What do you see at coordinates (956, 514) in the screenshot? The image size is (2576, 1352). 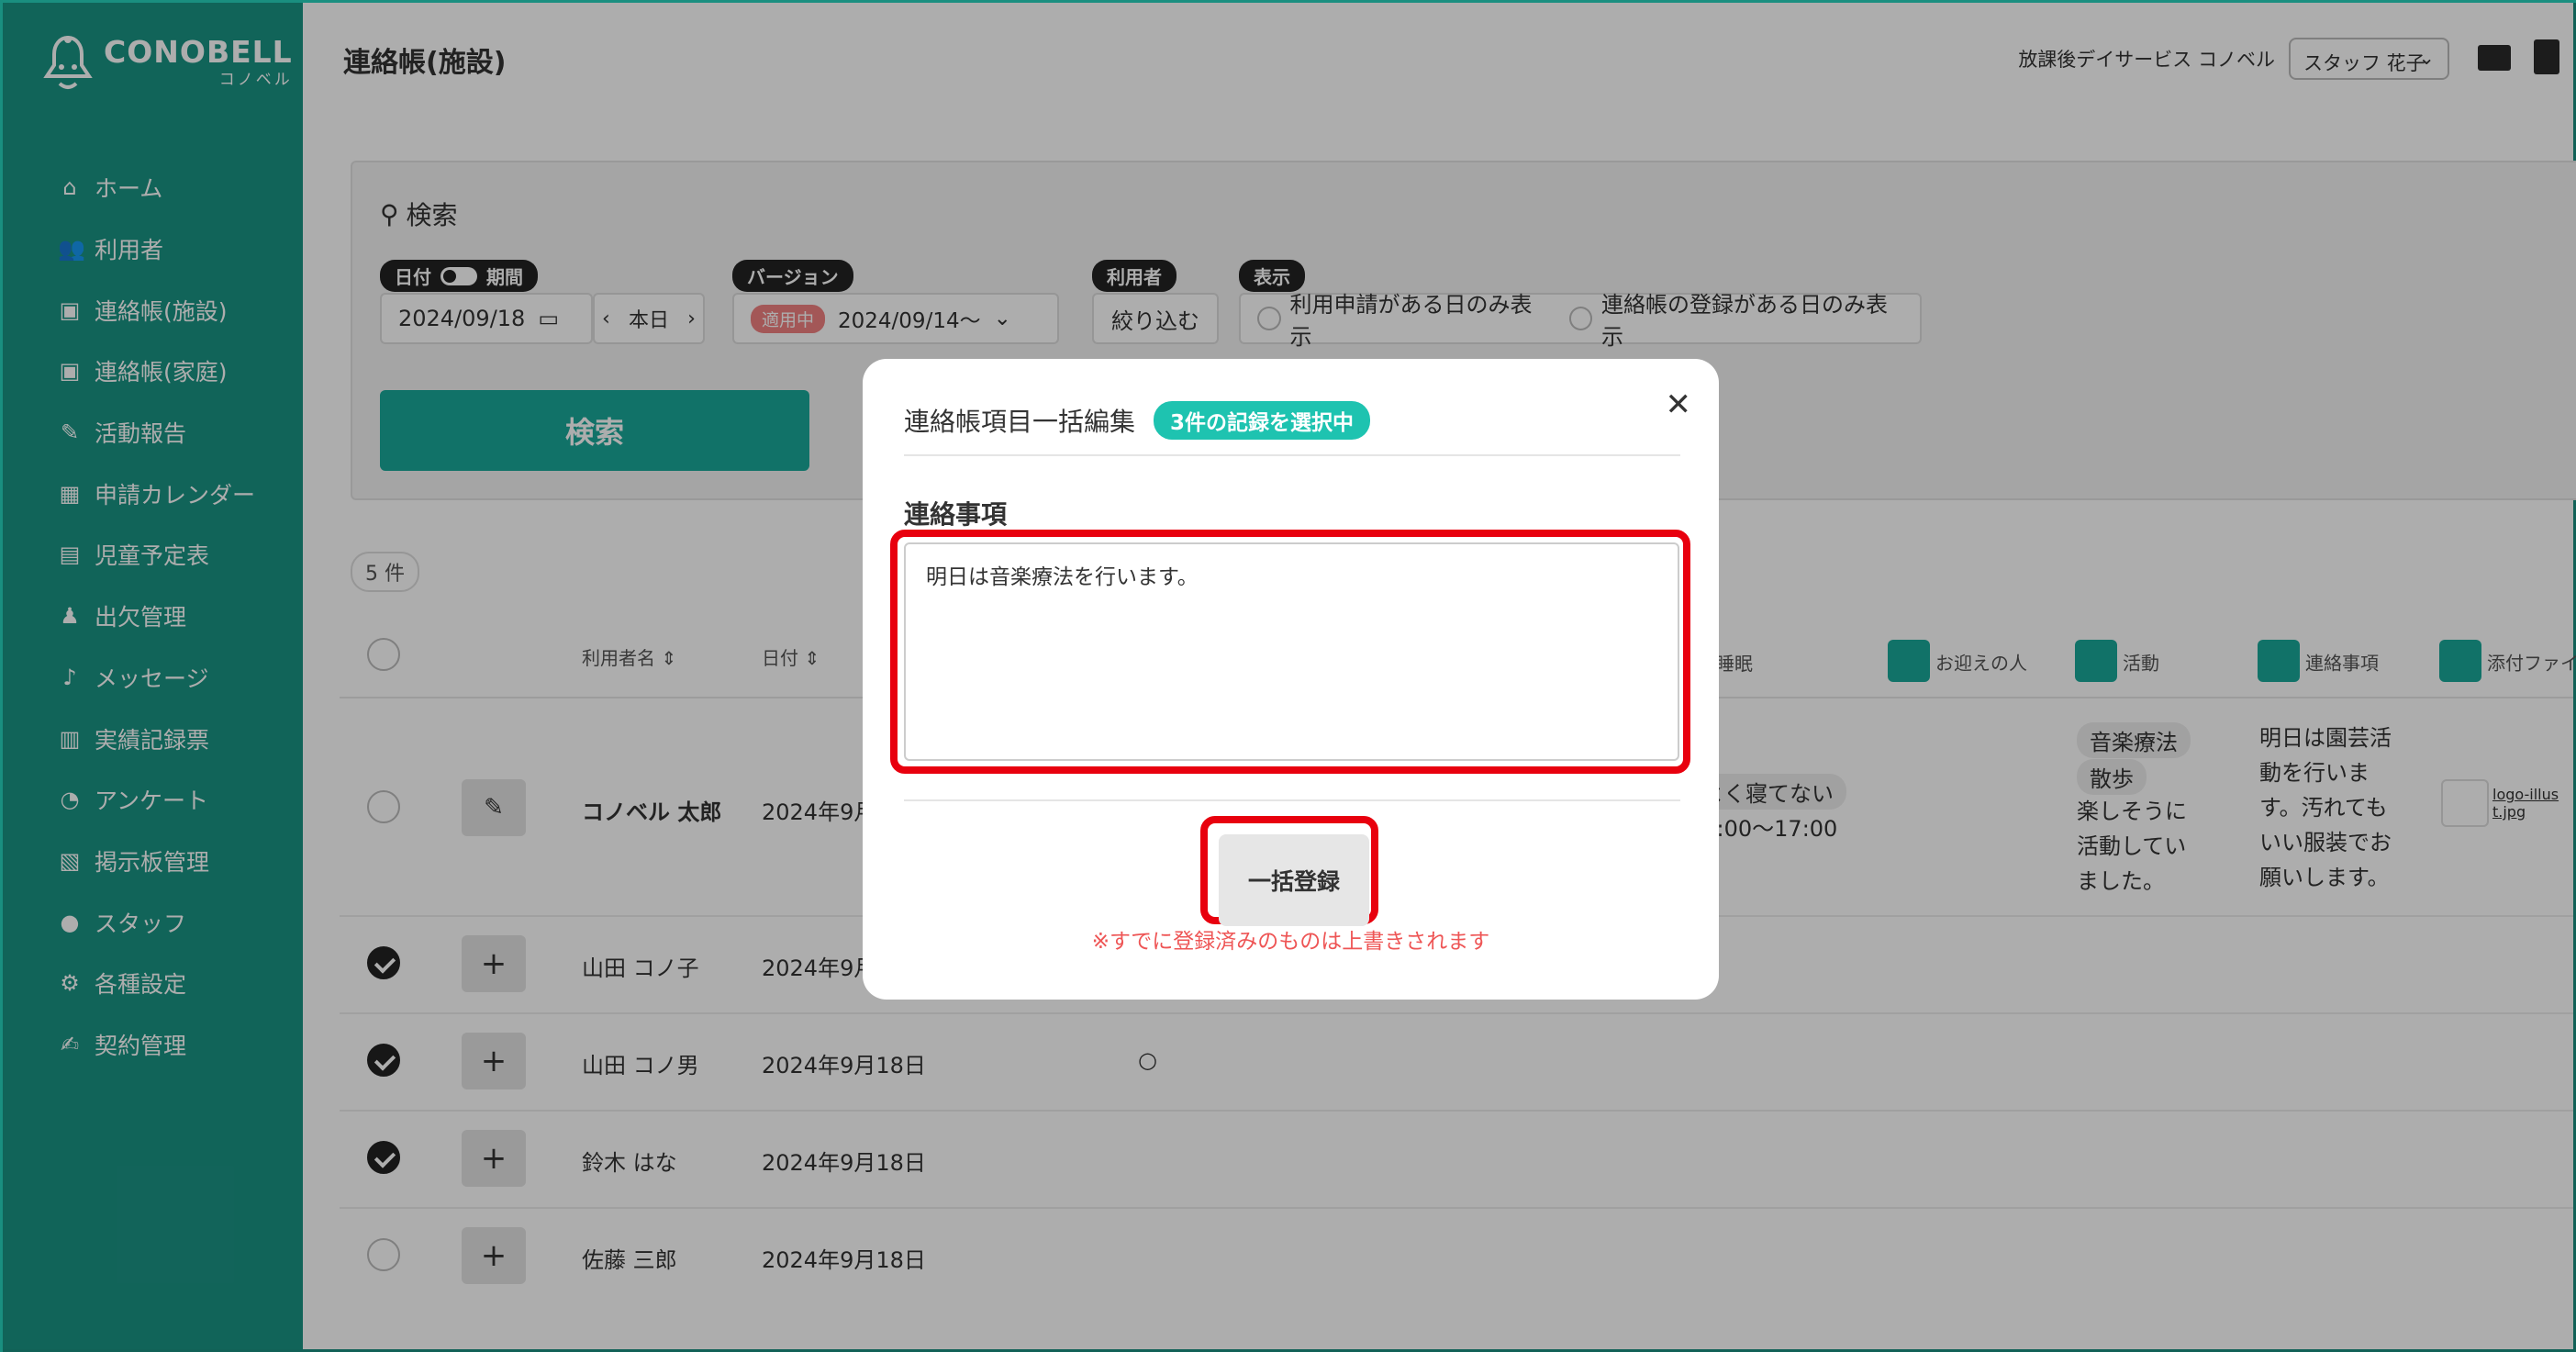 I see `notes-field-label: 連絡事項` at bounding box center [956, 514].